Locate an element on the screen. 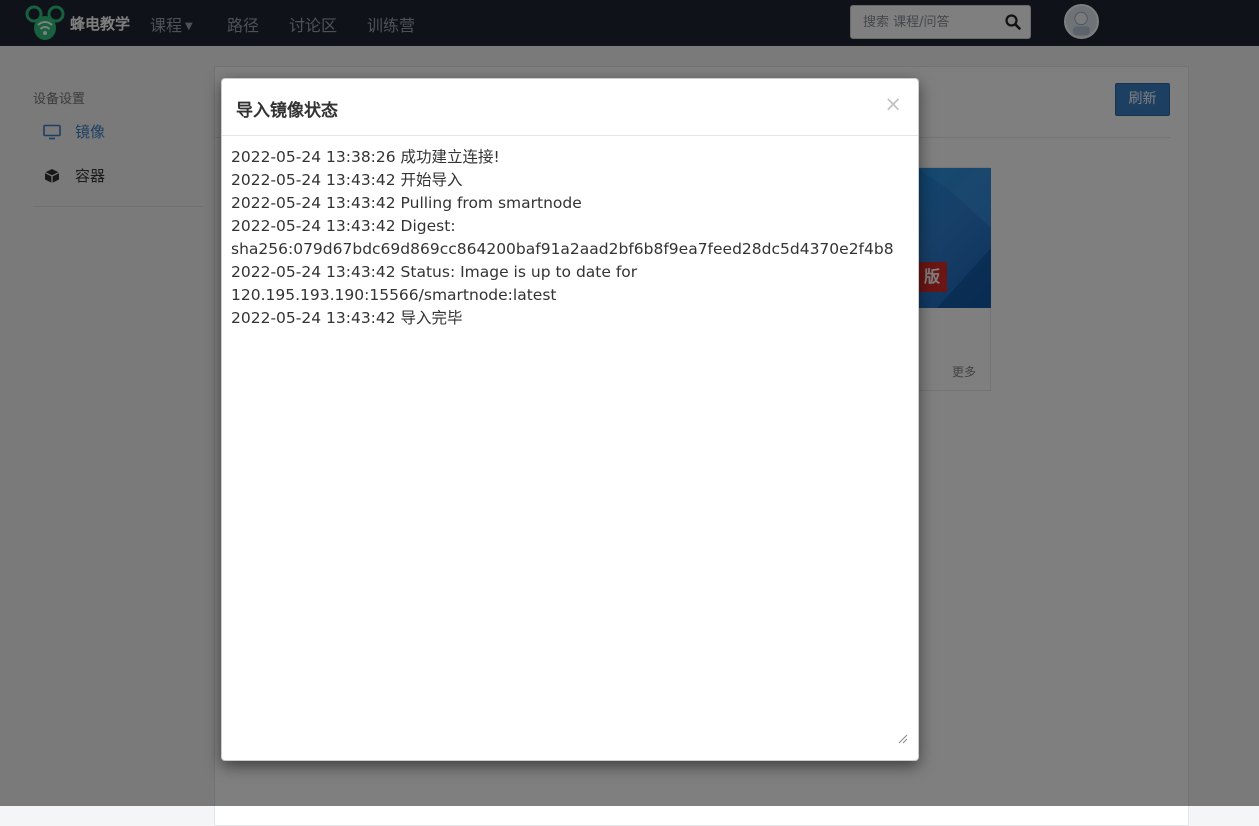 The image size is (1259, 826). modal-header: 导入镜像状态 × is located at coordinates (570, 107).